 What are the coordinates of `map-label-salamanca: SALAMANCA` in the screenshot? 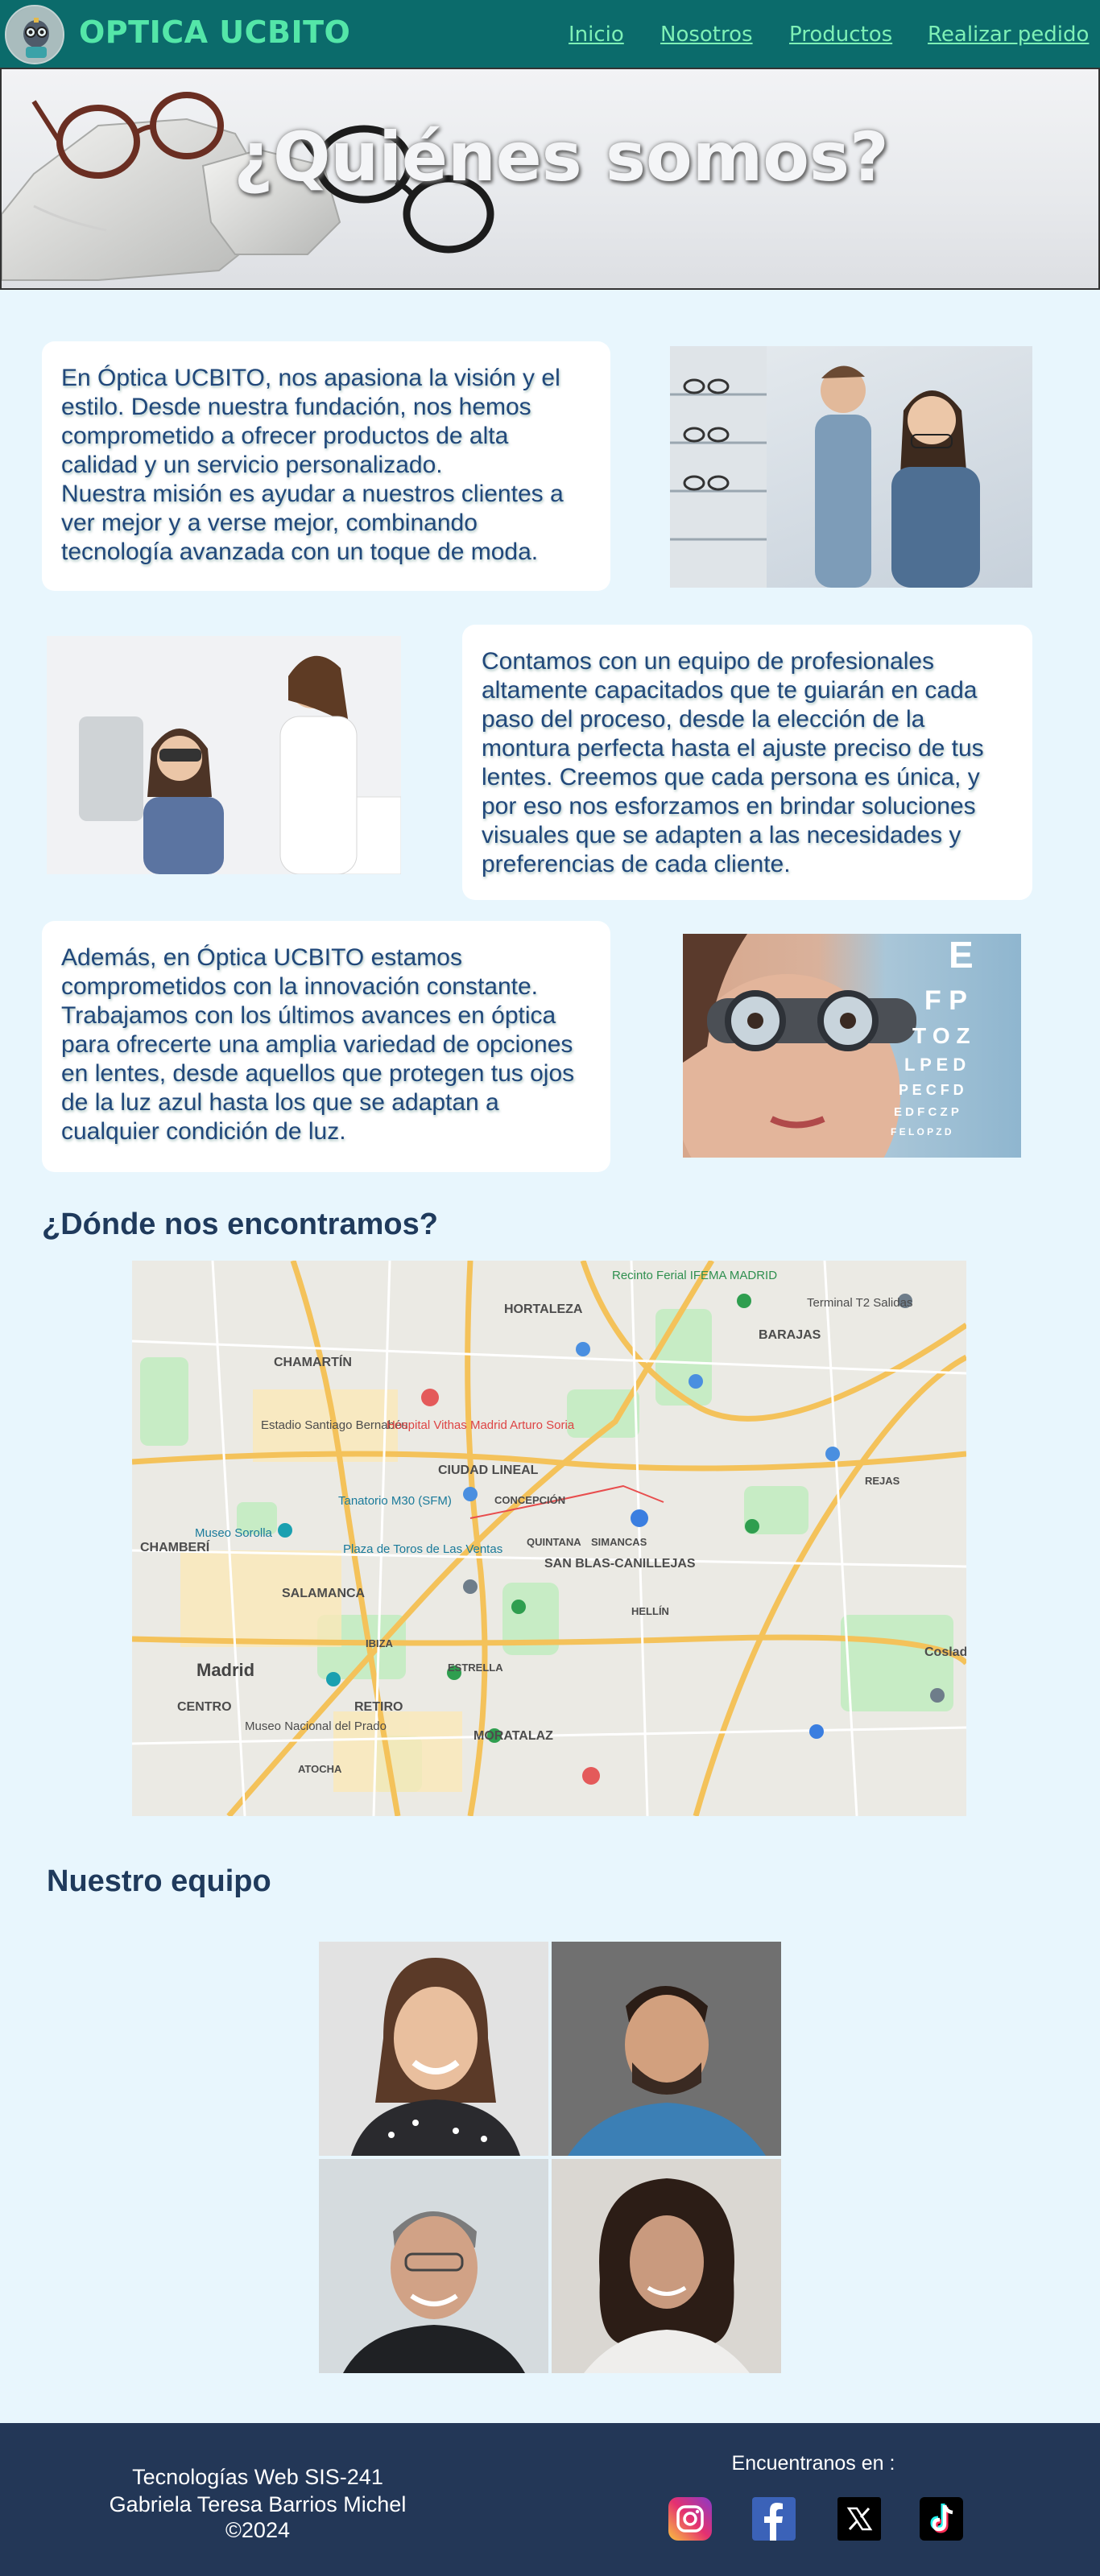 It's located at (324, 1593).